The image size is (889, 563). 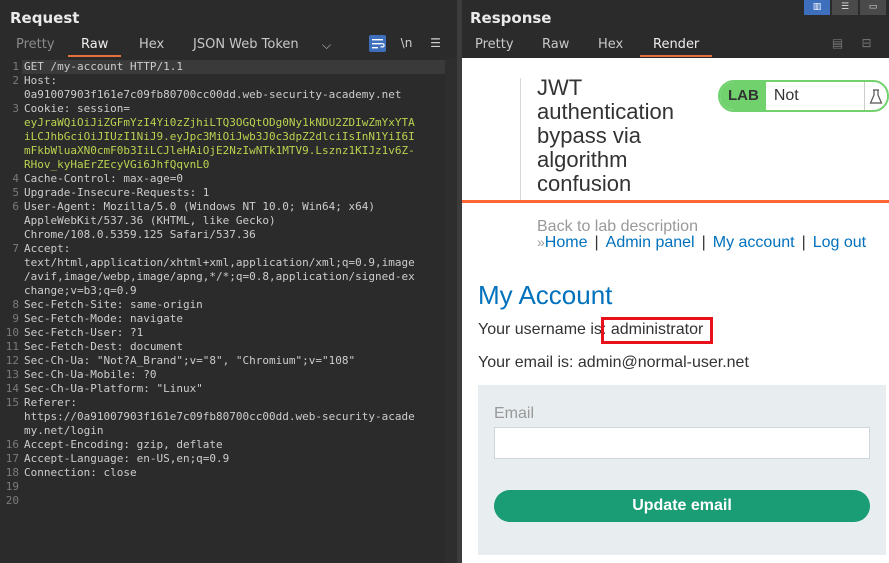 I want to click on request-line: Accept:, so click(x=47, y=248).